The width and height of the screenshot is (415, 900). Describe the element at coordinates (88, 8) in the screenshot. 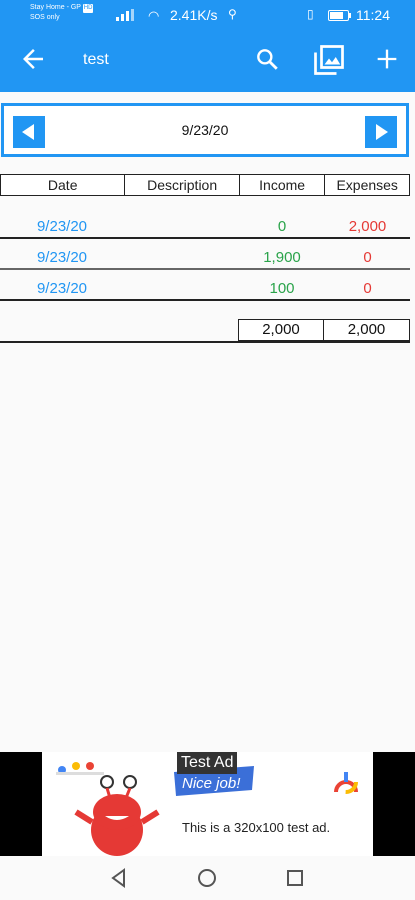

I see `hd-badge: HD` at that location.